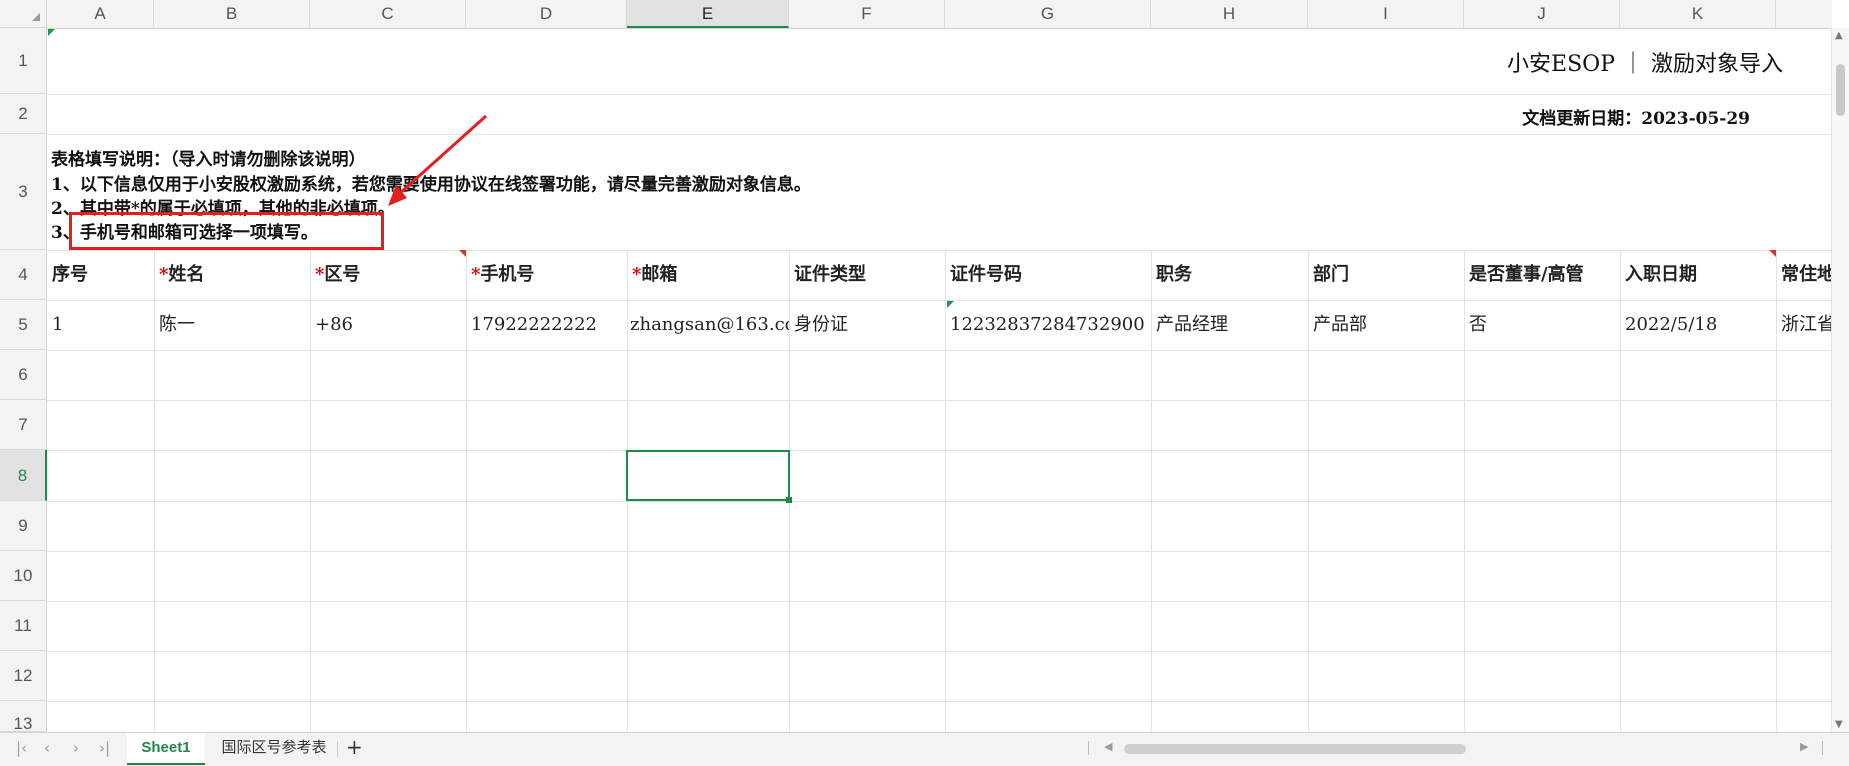 The width and height of the screenshot is (1849, 766). I want to click on scroll-right-icon: ▶, so click(1804, 746).